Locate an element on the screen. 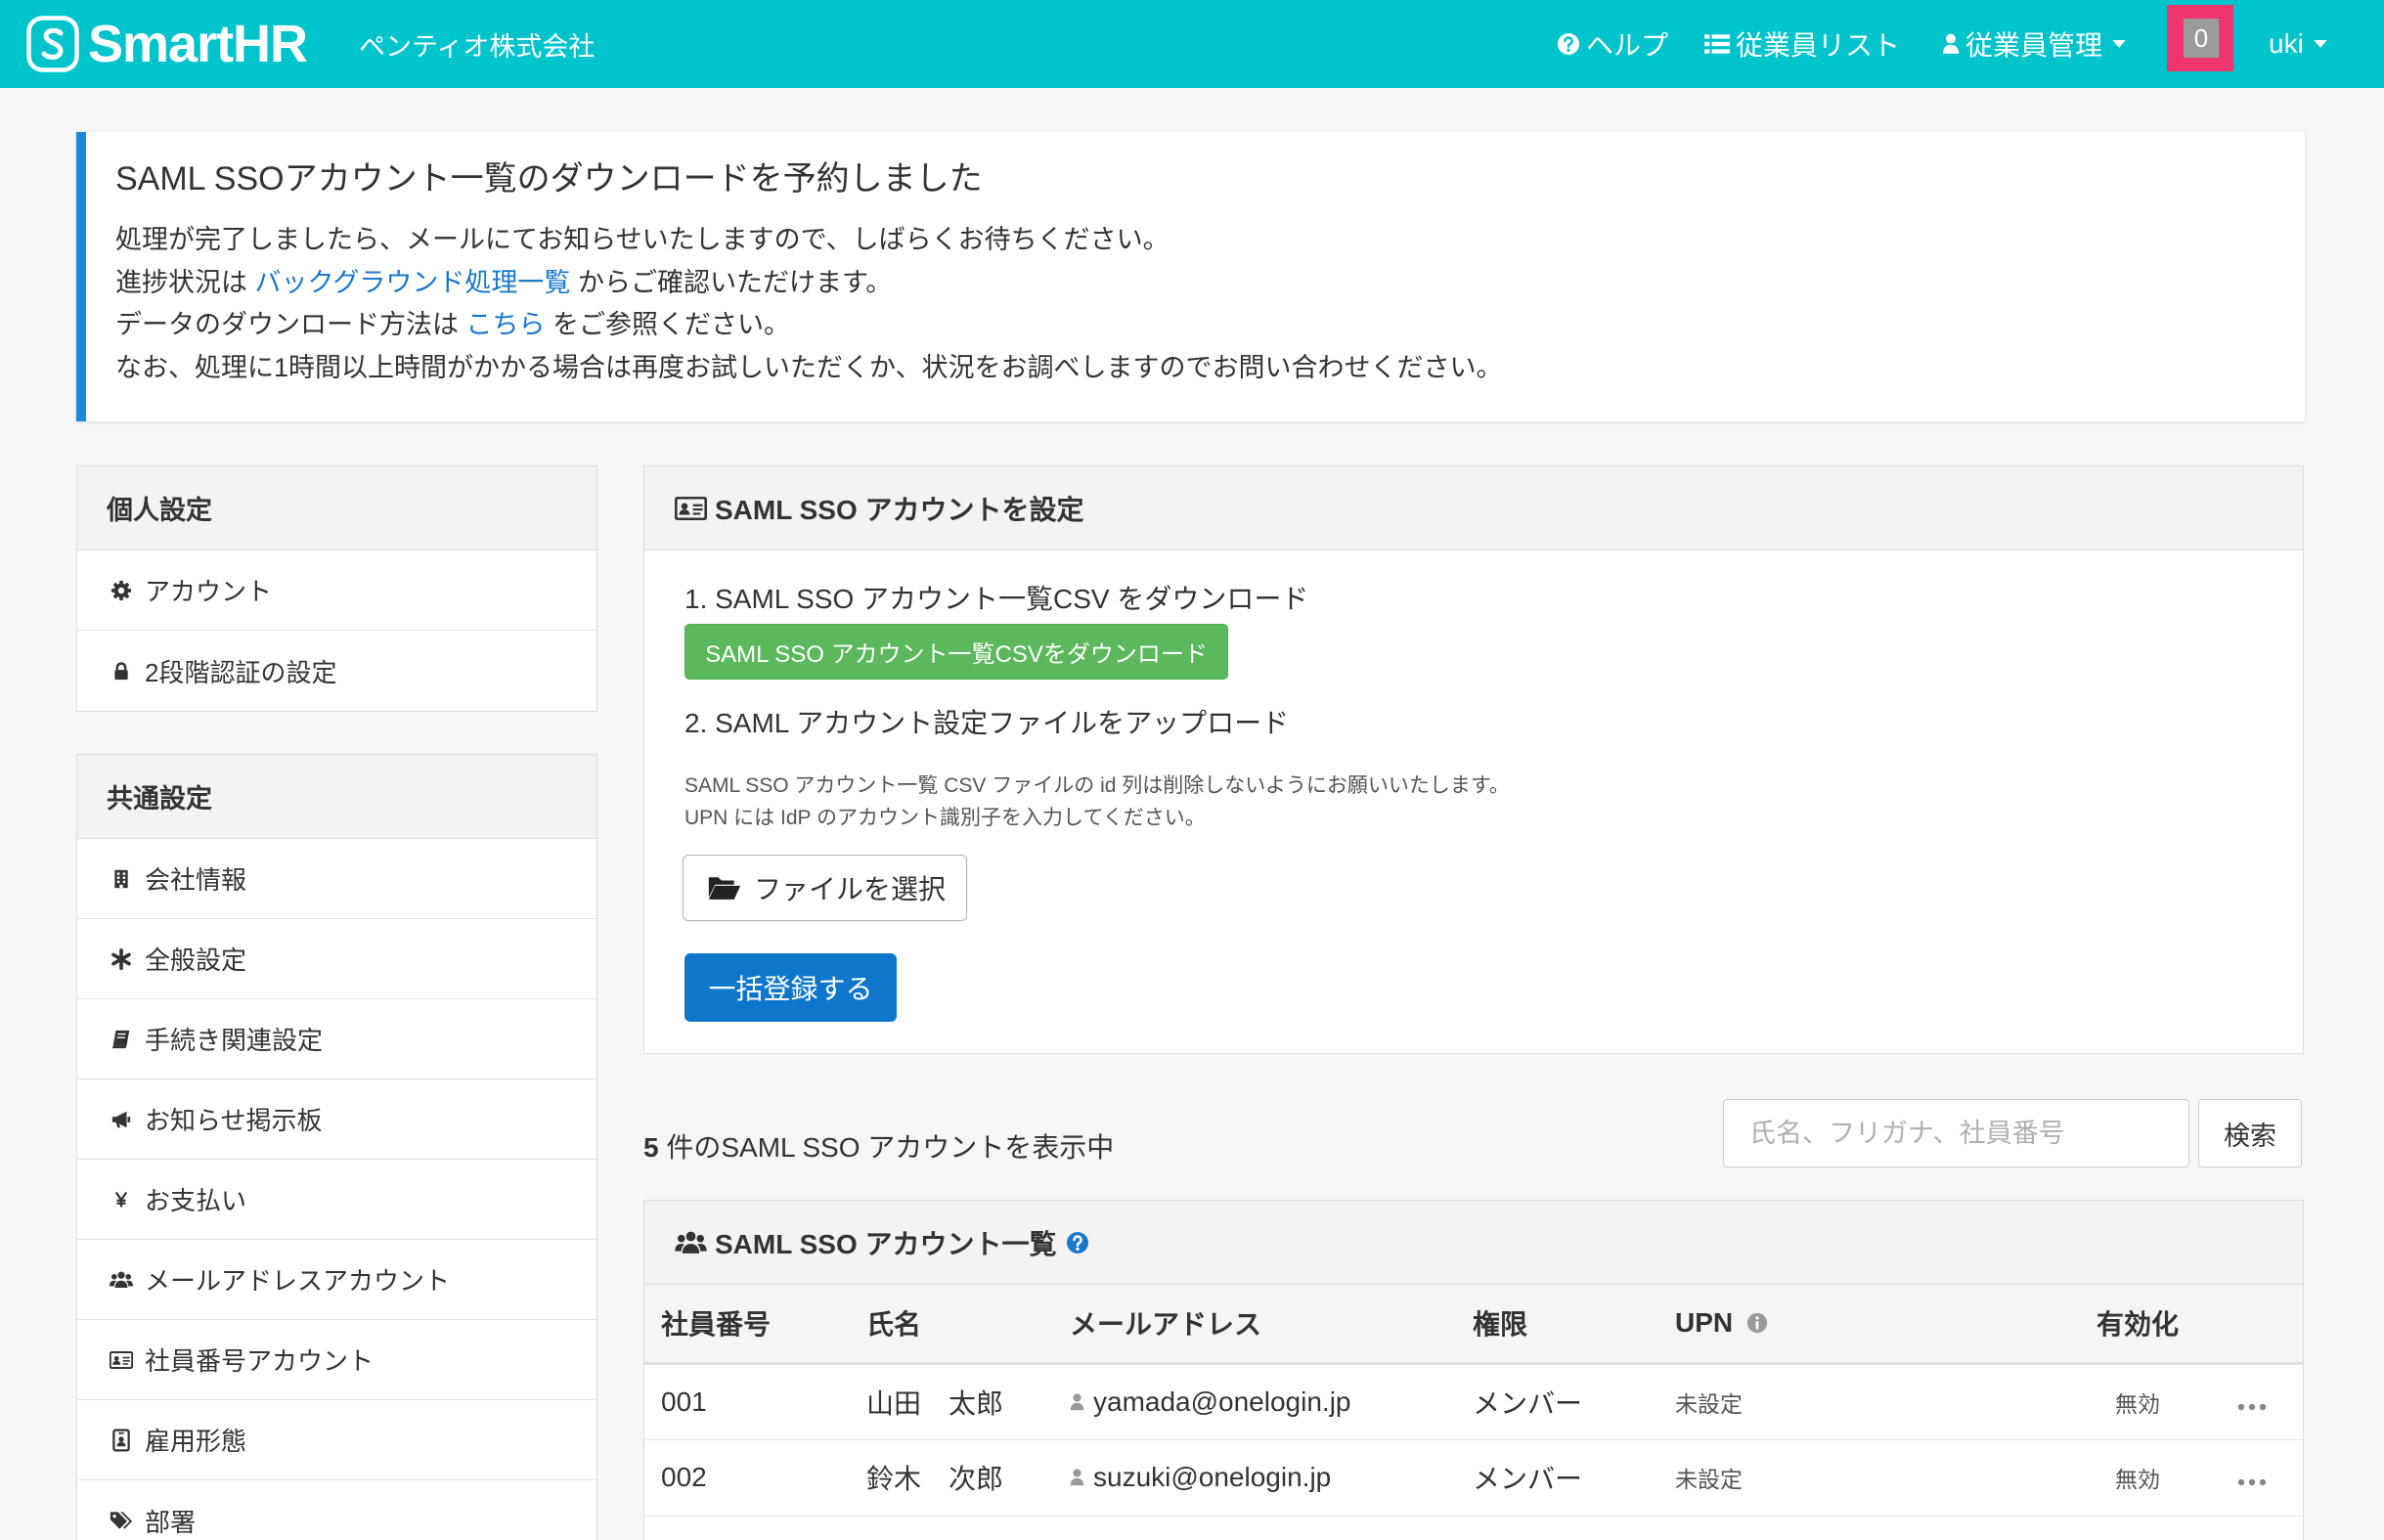 This screenshot has width=2384, height=1540. smarthr-logo: SmartHR is located at coordinates (166, 44).